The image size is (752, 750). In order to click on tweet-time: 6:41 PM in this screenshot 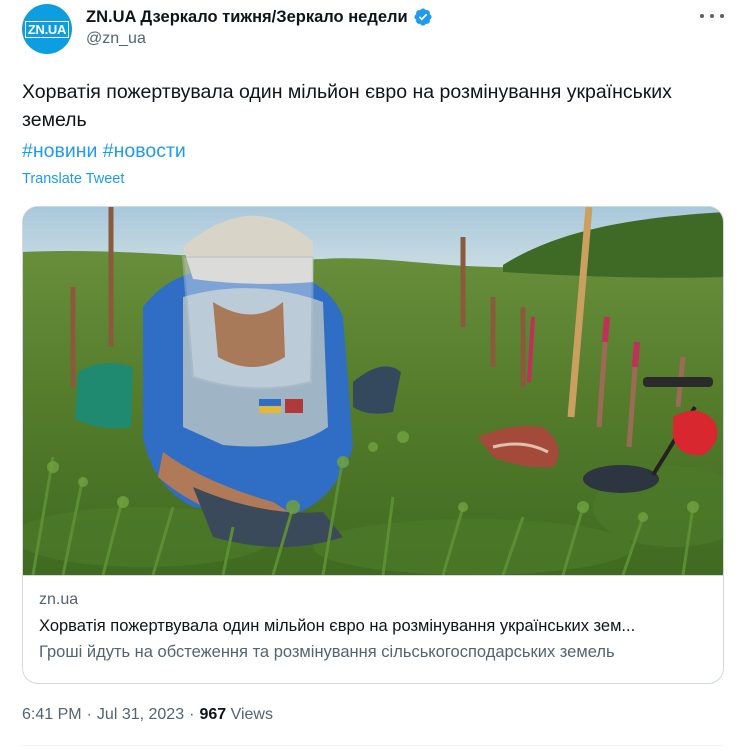, I will do `click(52, 714)`.